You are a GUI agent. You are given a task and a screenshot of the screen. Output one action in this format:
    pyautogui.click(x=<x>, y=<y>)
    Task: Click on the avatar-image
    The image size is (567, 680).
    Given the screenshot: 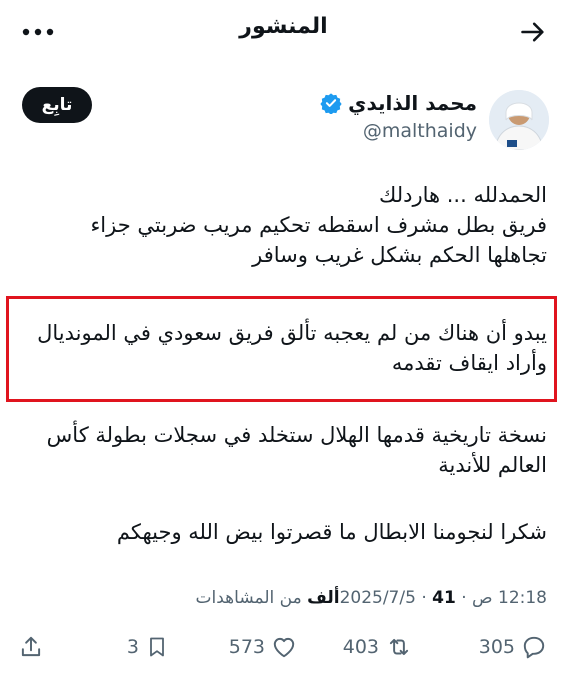 What is the action you would take?
    pyautogui.click(x=519, y=120)
    